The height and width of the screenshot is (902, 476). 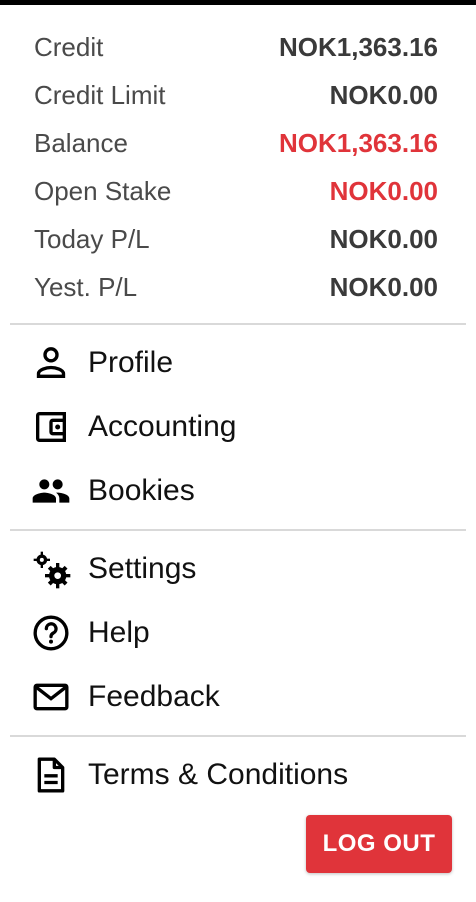 What do you see at coordinates (131, 362) in the screenshot?
I see `menu-item-label: Profile` at bounding box center [131, 362].